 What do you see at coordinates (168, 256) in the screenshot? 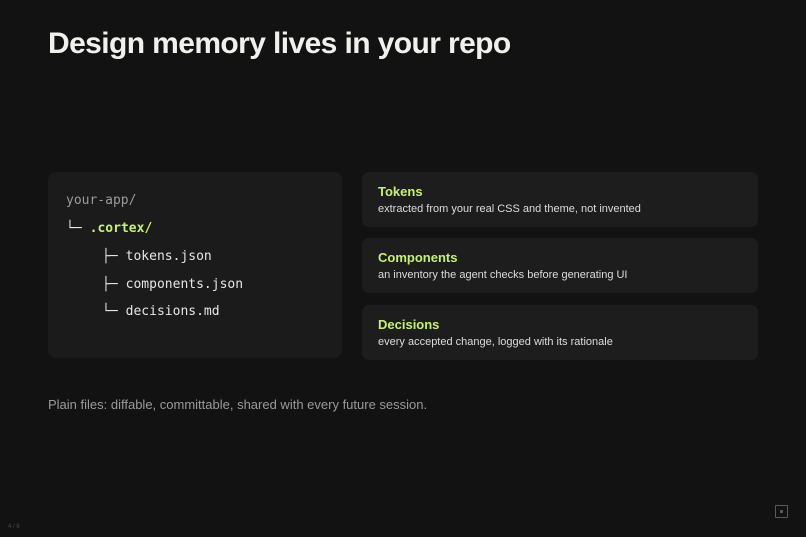
I see `tree-file-tokens: tokens.json` at bounding box center [168, 256].